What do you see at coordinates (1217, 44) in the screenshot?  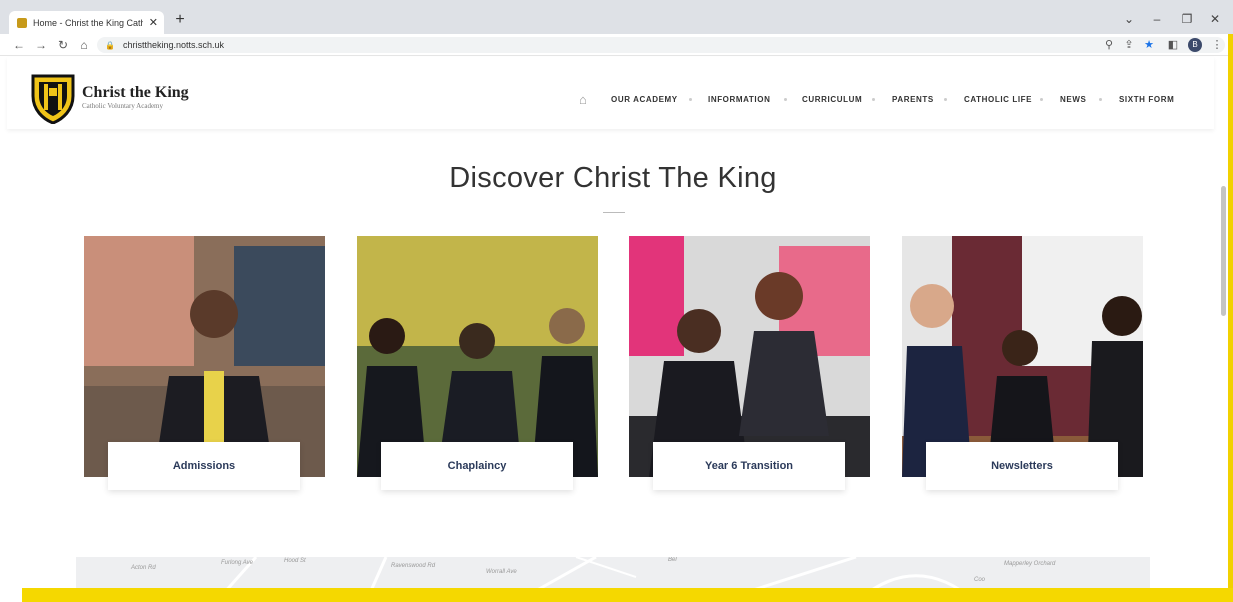 I see `menu-kebab-icon: ⋮` at bounding box center [1217, 44].